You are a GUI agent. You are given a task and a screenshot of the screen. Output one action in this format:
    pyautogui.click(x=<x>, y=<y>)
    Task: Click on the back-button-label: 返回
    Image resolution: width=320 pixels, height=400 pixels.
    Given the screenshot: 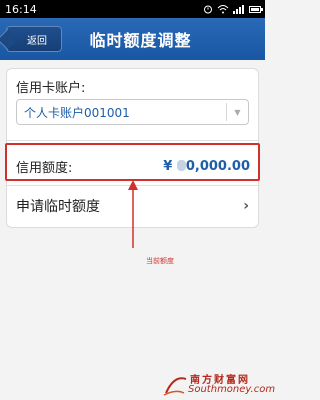 What is the action you would take?
    pyautogui.click(x=37, y=41)
    